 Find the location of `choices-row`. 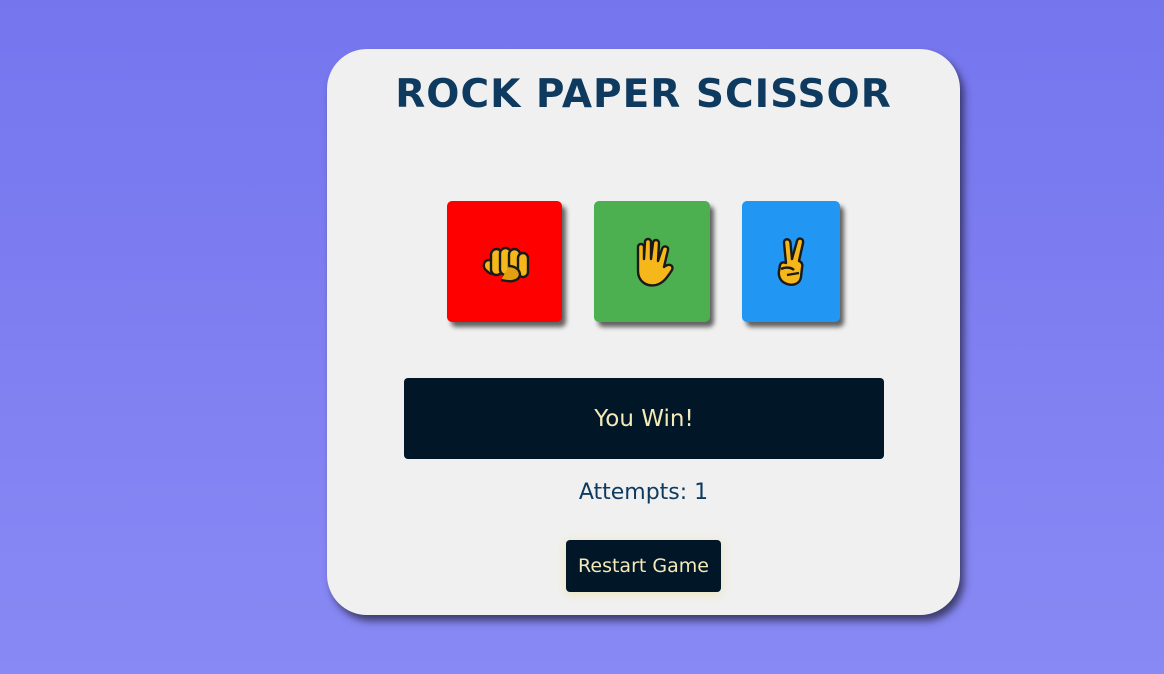

choices-row is located at coordinates (643, 262).